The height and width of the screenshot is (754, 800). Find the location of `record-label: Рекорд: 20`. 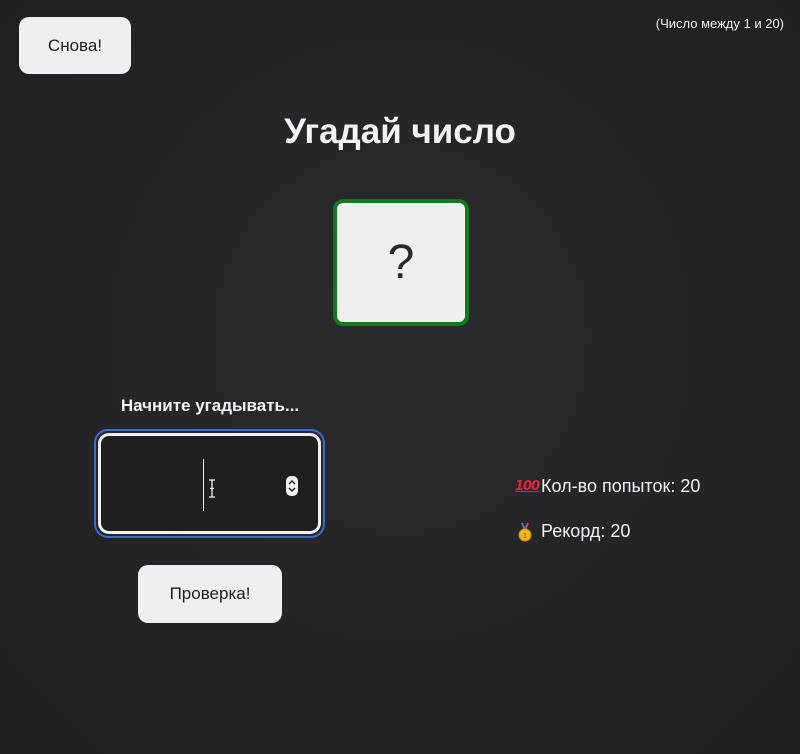

record-label: Рекорд: 20 is located at coordinates (586, 531).